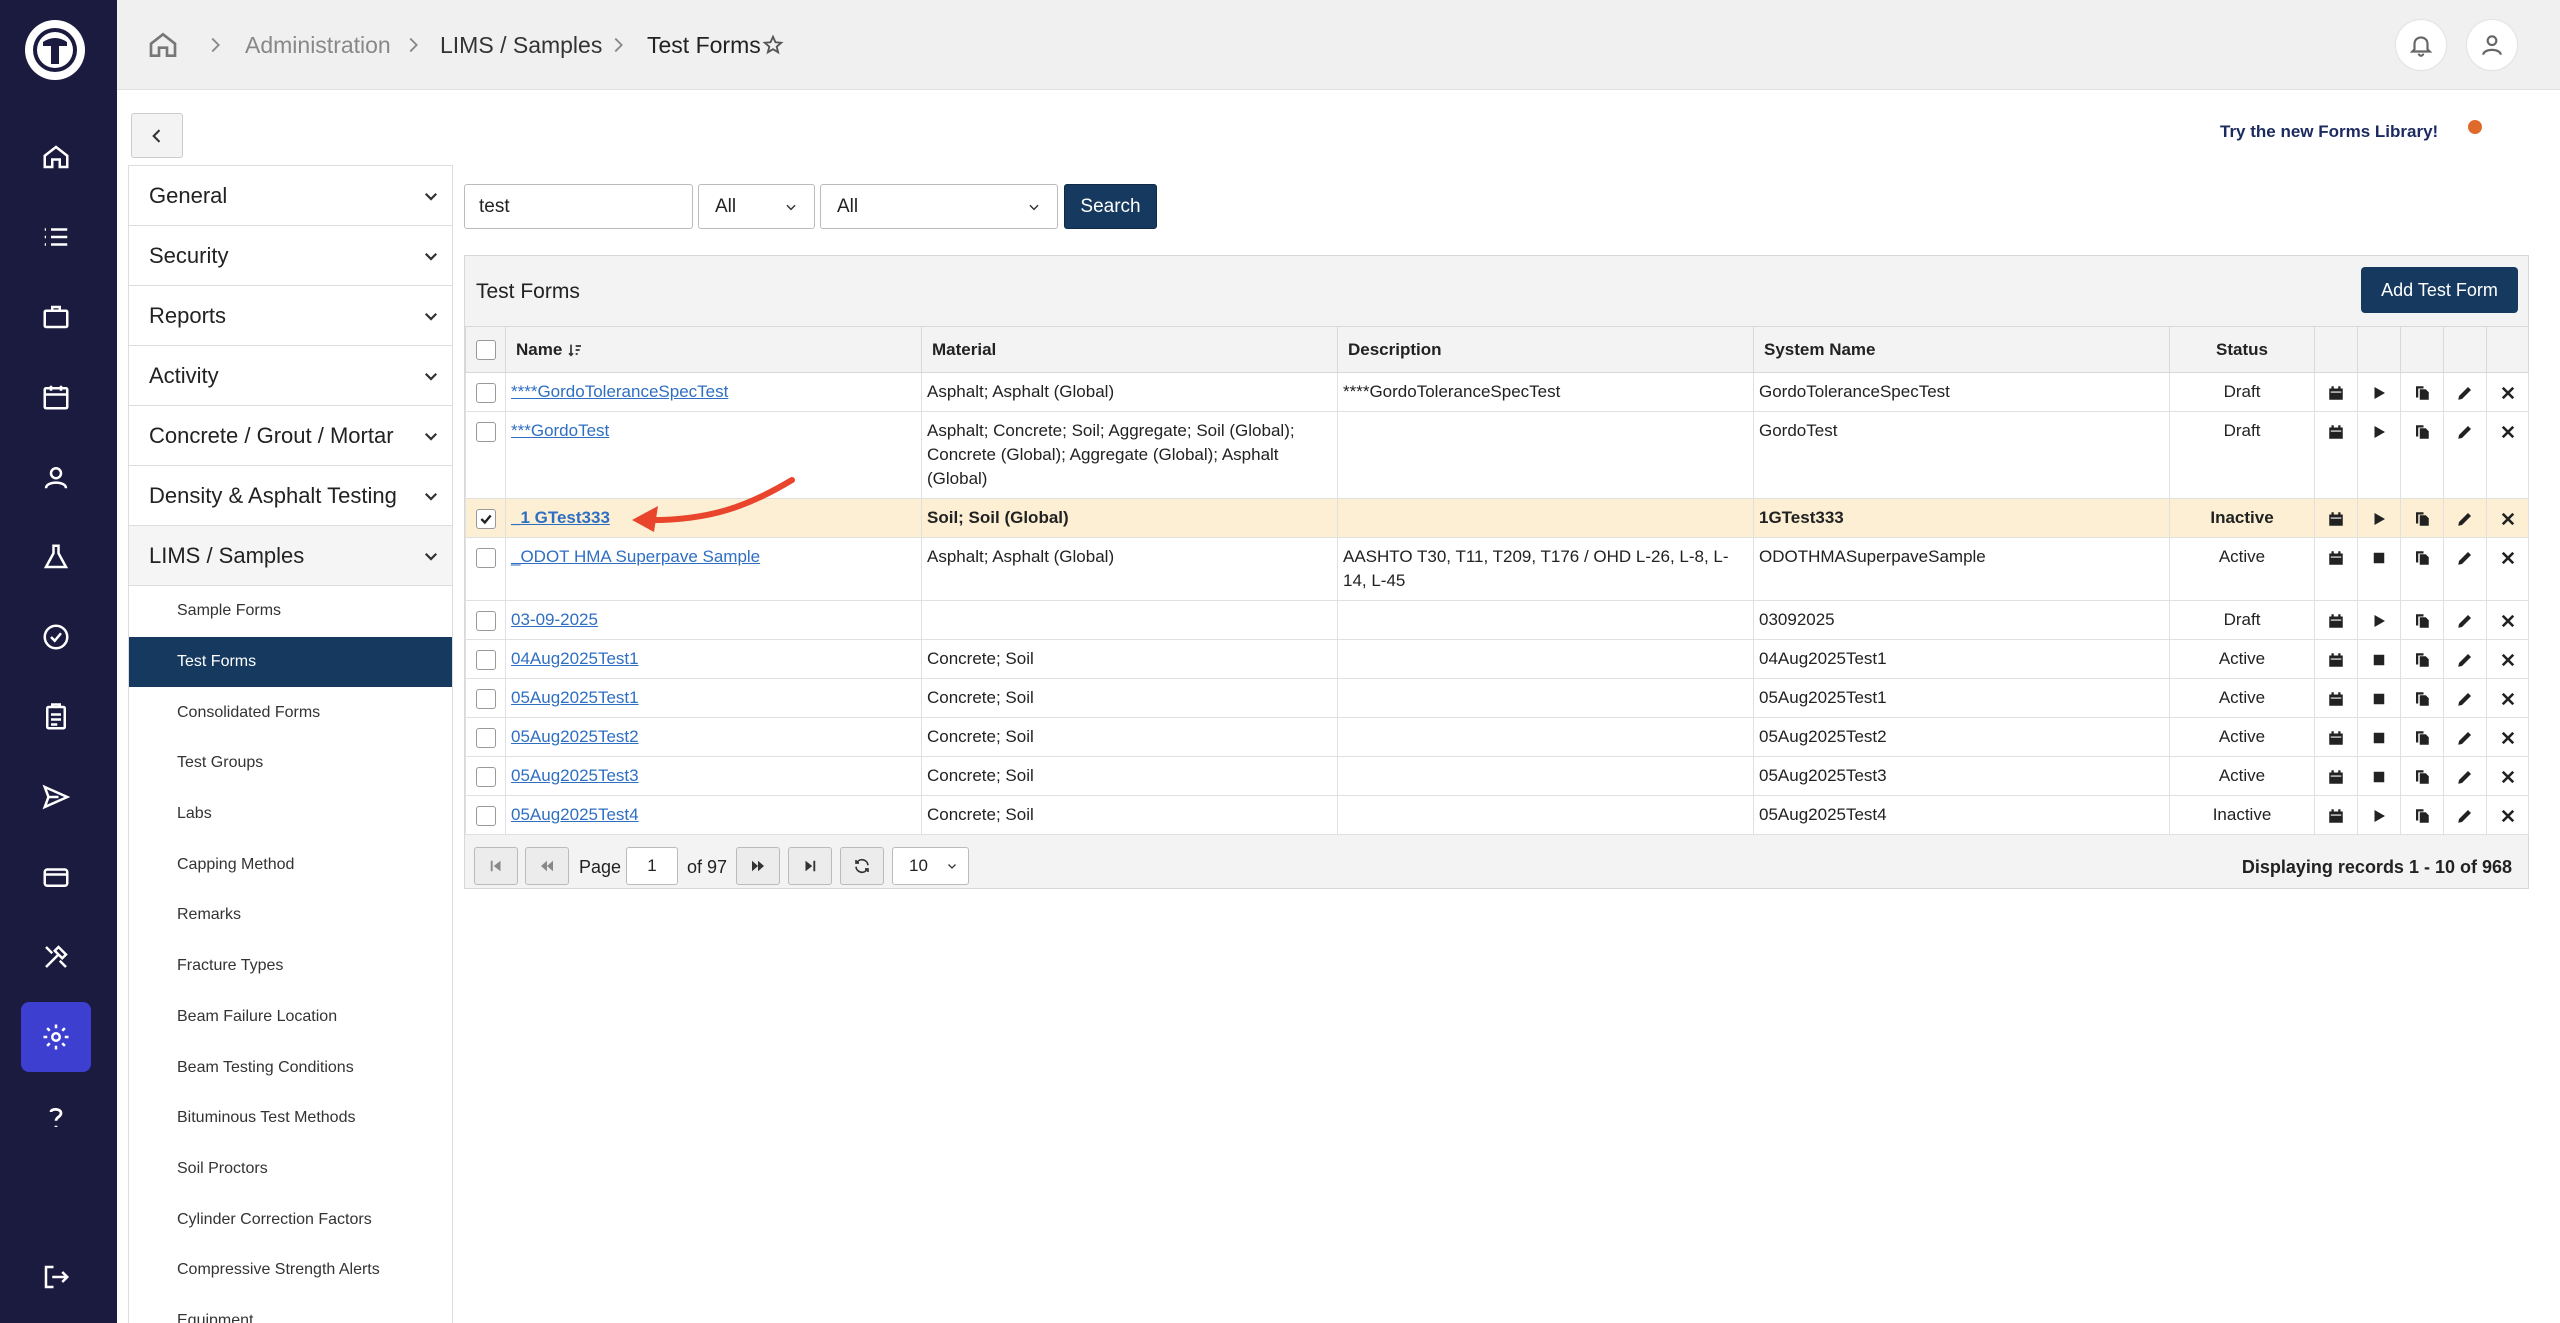 This screenshot has width=2560, height=1323. Describe the element at coordinates (290, 662) in the screenshot. I see `sidebar-item-test-forms: Test Forms` at that location.